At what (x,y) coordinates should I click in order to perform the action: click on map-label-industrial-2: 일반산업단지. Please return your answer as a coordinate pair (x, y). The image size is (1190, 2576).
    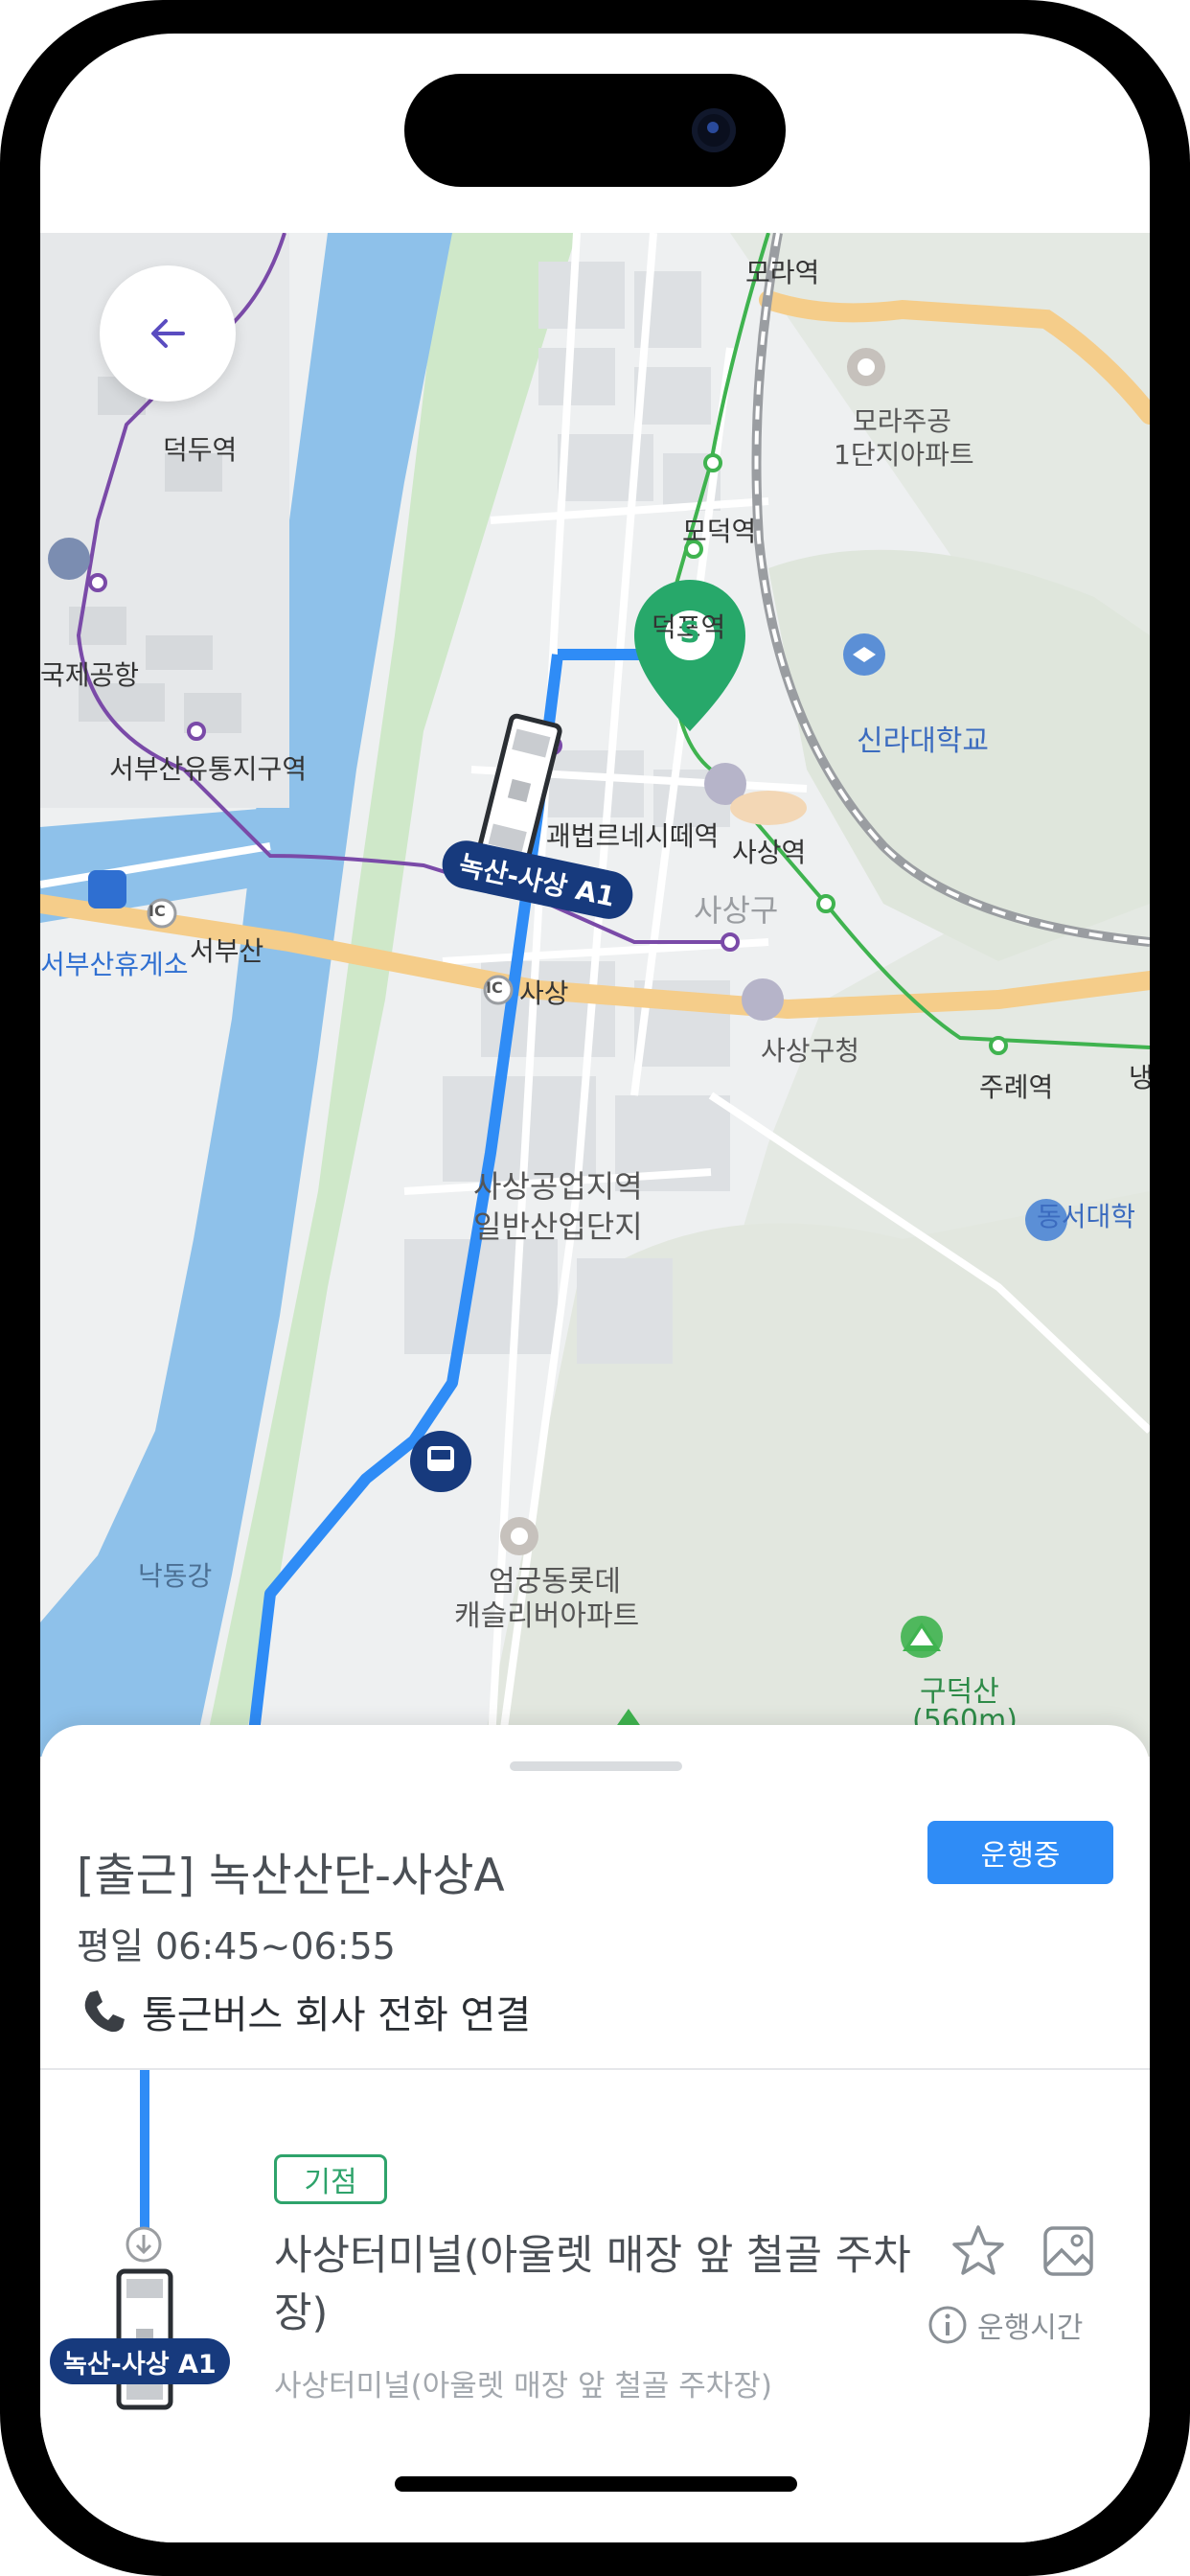
    Looking at the image, I should click on (558, 1226).